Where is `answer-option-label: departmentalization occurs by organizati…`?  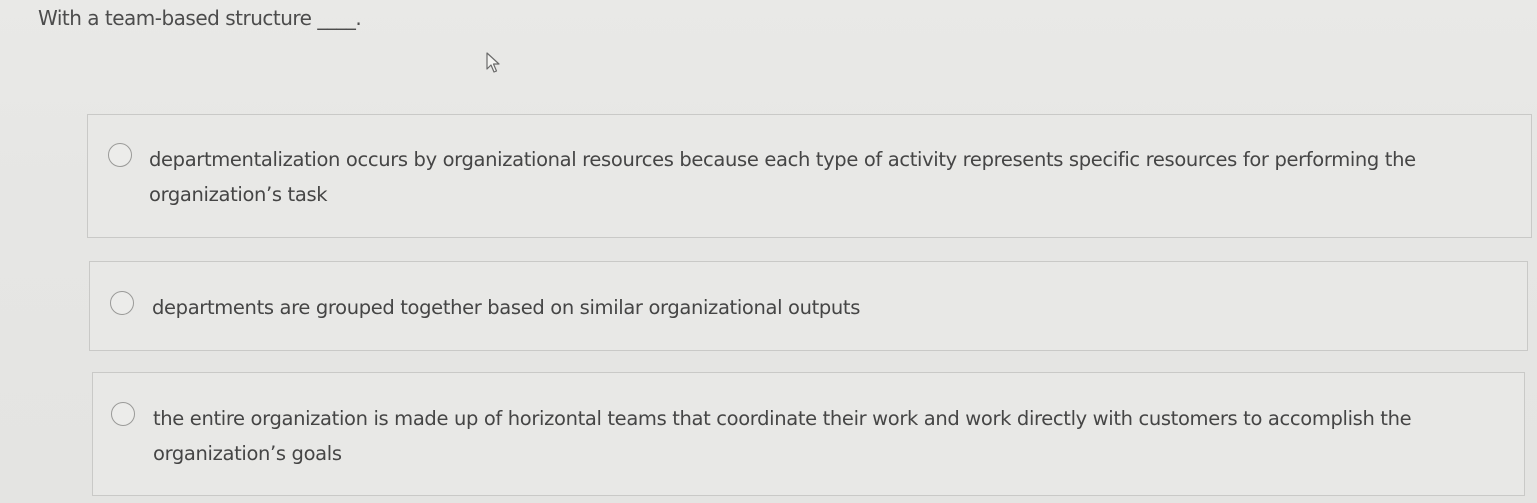
answer-option-label: departmentalization occurs by organizati… is located at coordinates (782, 177).